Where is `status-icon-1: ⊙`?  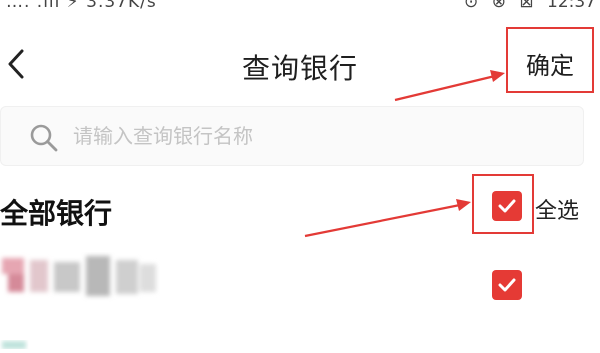
status-icon-1: ⊙ is located at coordinates (471, 6).